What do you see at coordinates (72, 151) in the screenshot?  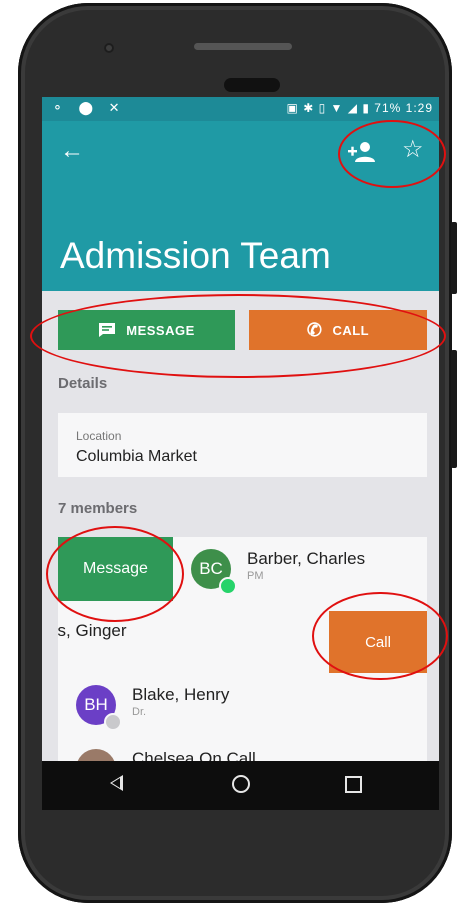 I see `back-arrow-icon: ←` at bounding box center [72, 151].